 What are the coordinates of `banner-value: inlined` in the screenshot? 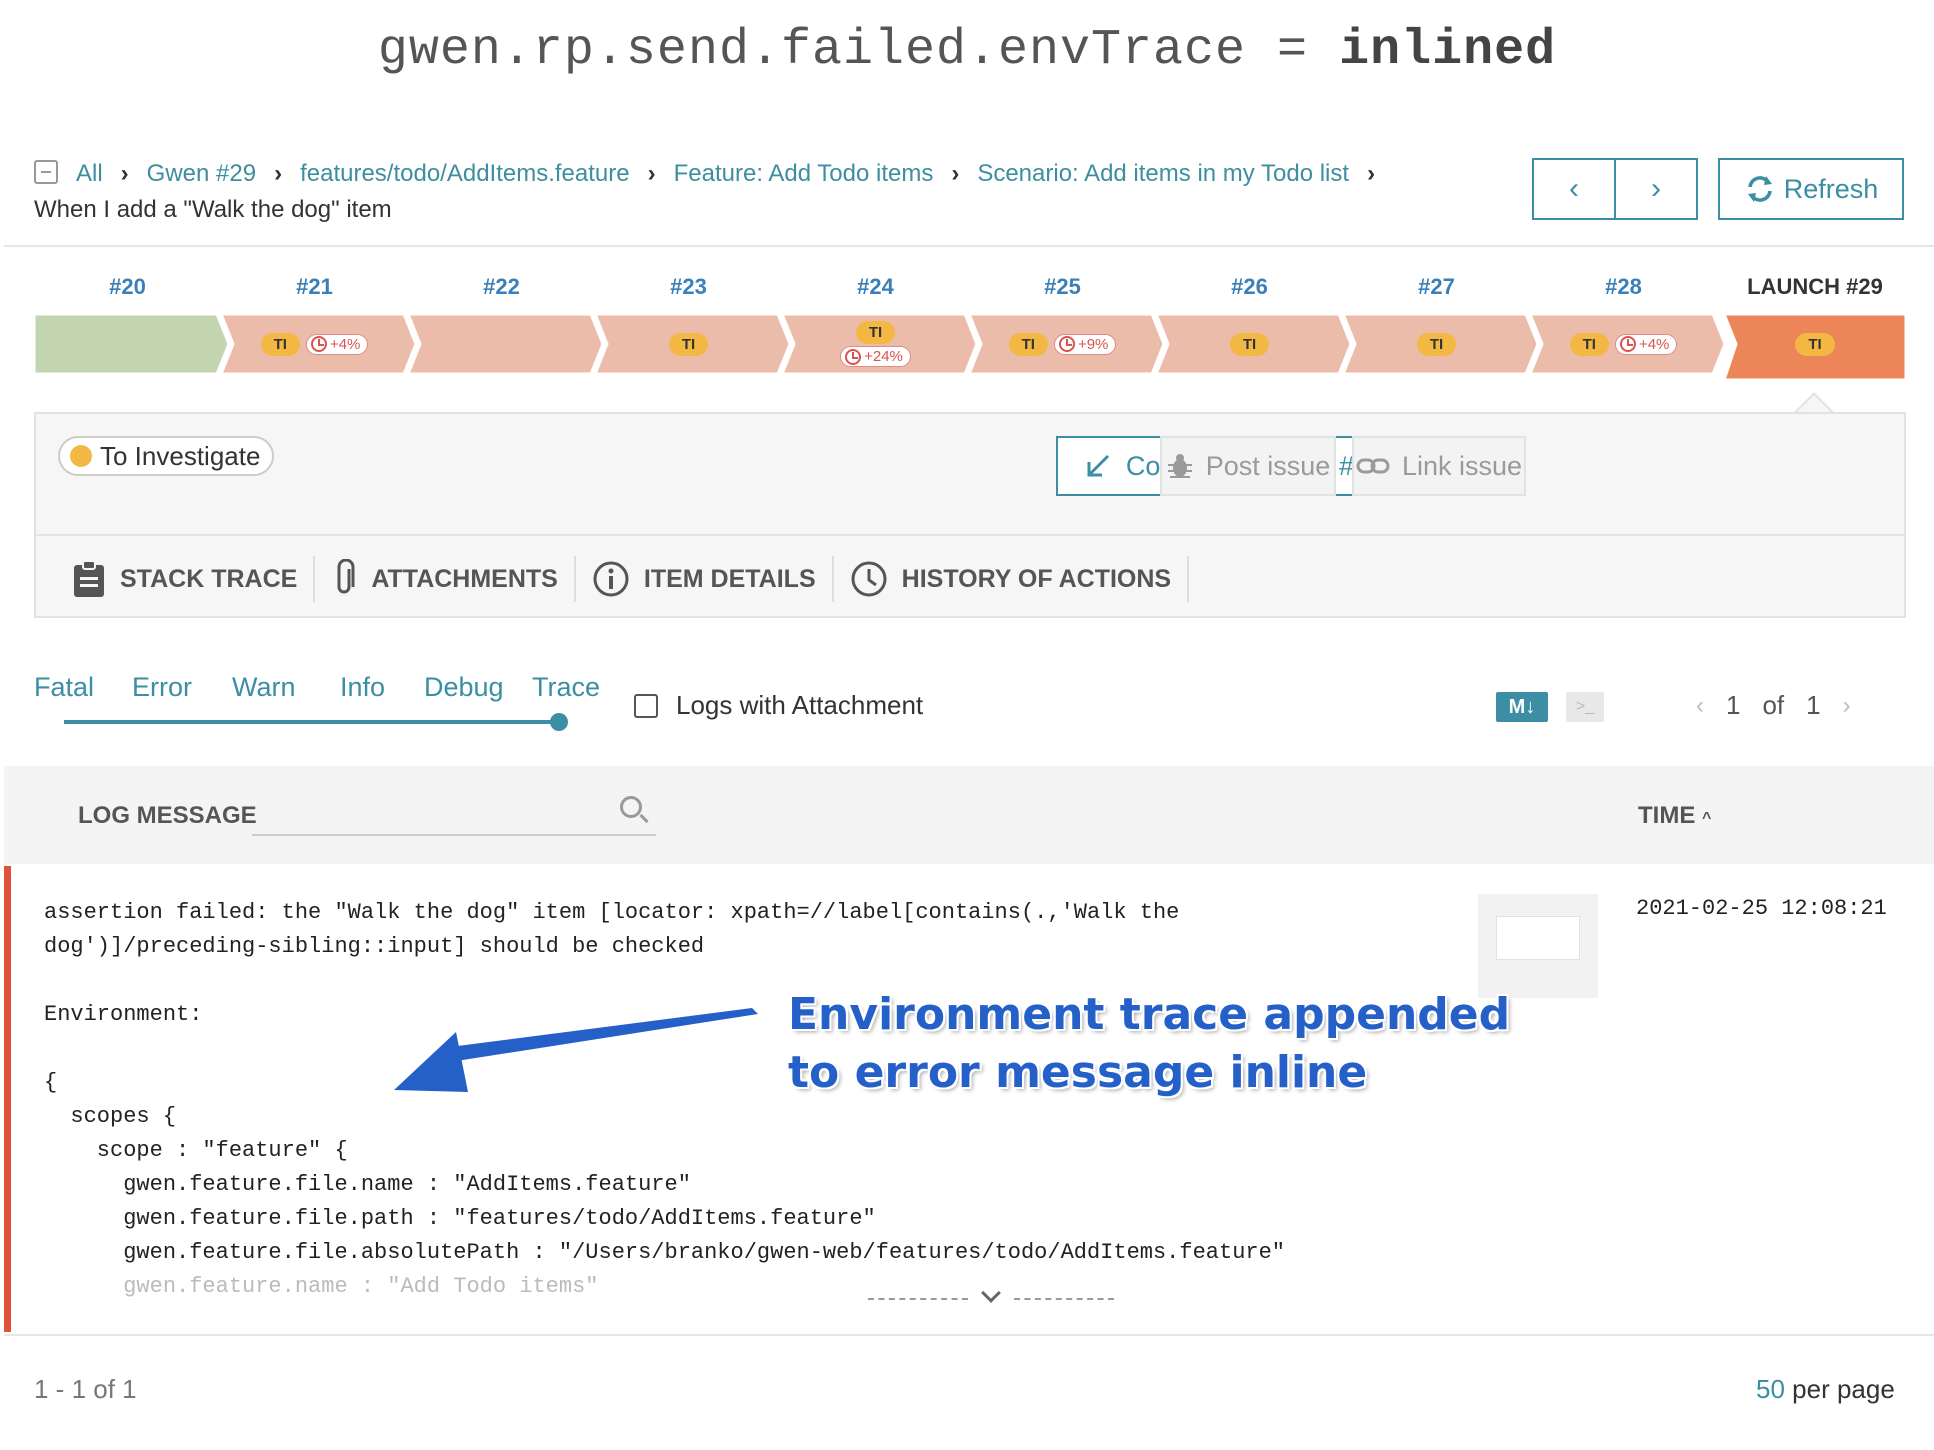 It's located at (1448, 50).